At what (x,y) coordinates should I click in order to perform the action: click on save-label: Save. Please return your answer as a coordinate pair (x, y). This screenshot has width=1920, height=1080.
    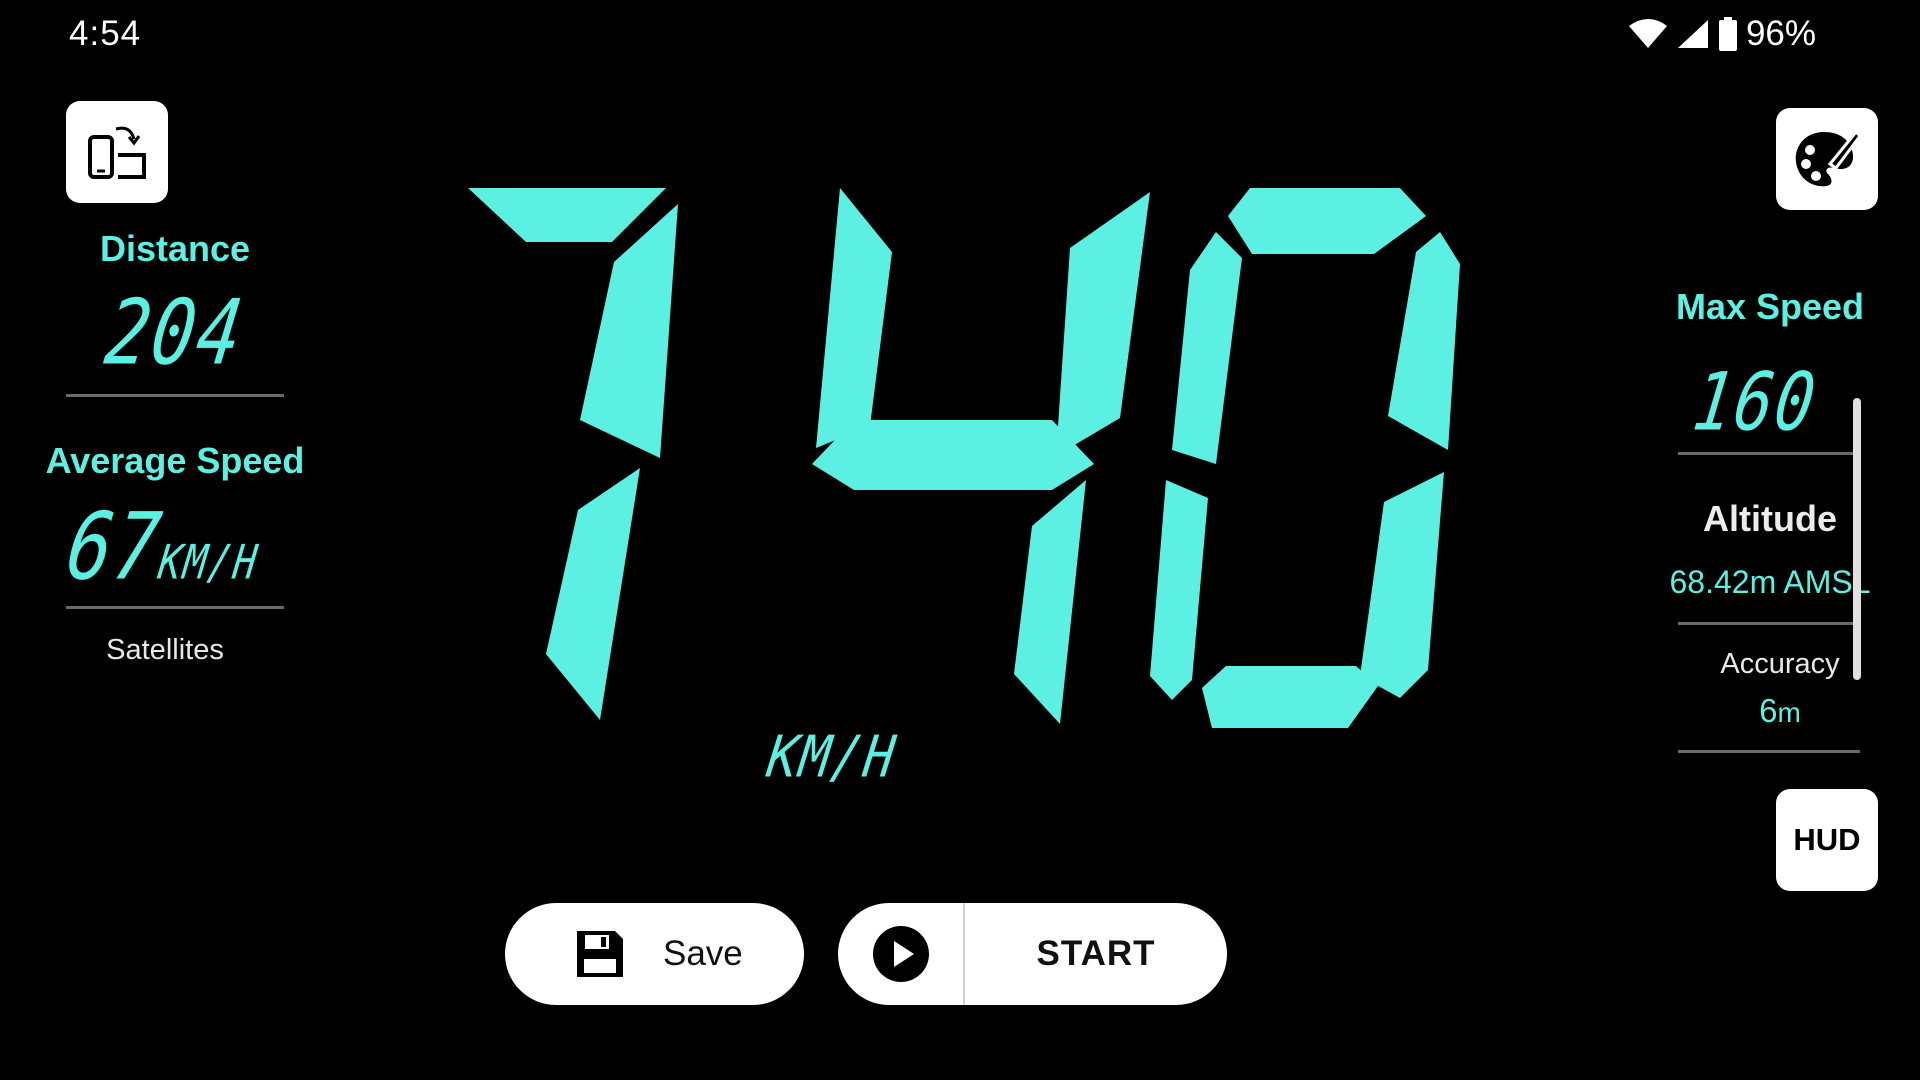
    Looking at the image, I should click on (703, 953).